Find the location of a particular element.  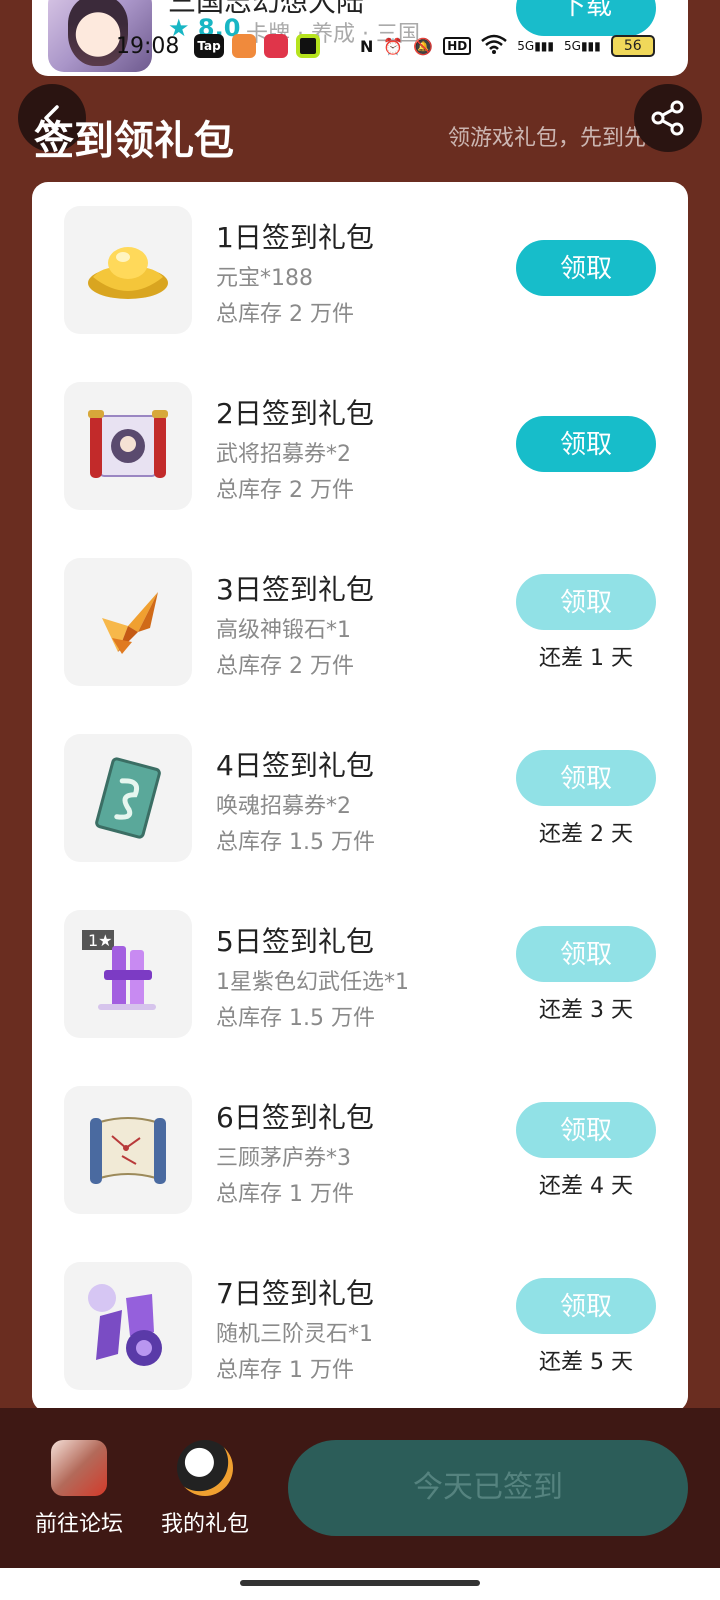

gift-desc: 三顾茅庐券*3 is located at coordinates (283, 1158).